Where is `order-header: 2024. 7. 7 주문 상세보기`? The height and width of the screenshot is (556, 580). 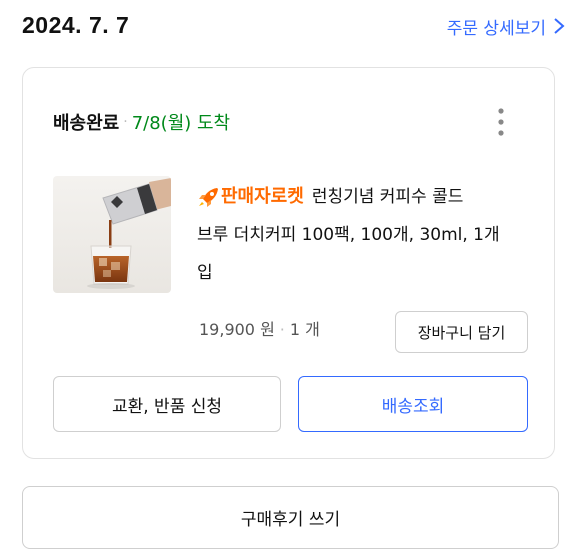
order-header: 2024. 7. 7 주문 상세보기 is located at coordinates (290, 28).